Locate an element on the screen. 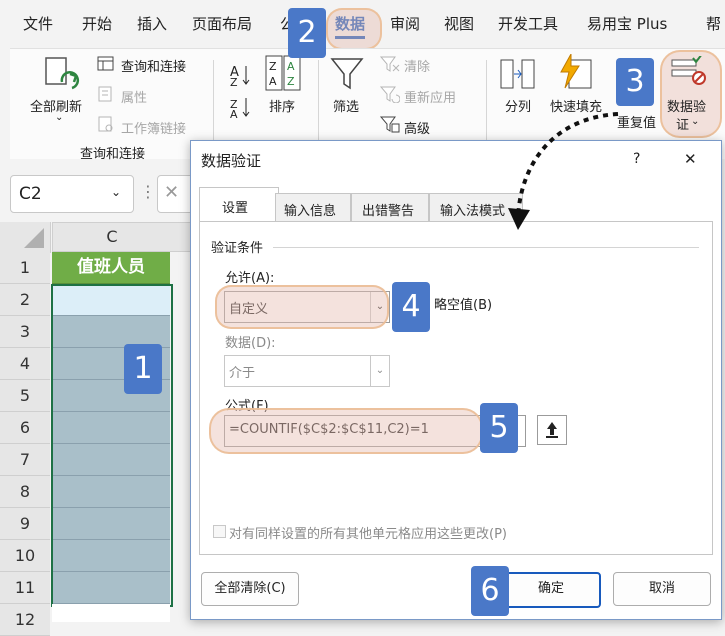 The image size is (725, 636). row-header: 10 is located at coordinates (25, 556).